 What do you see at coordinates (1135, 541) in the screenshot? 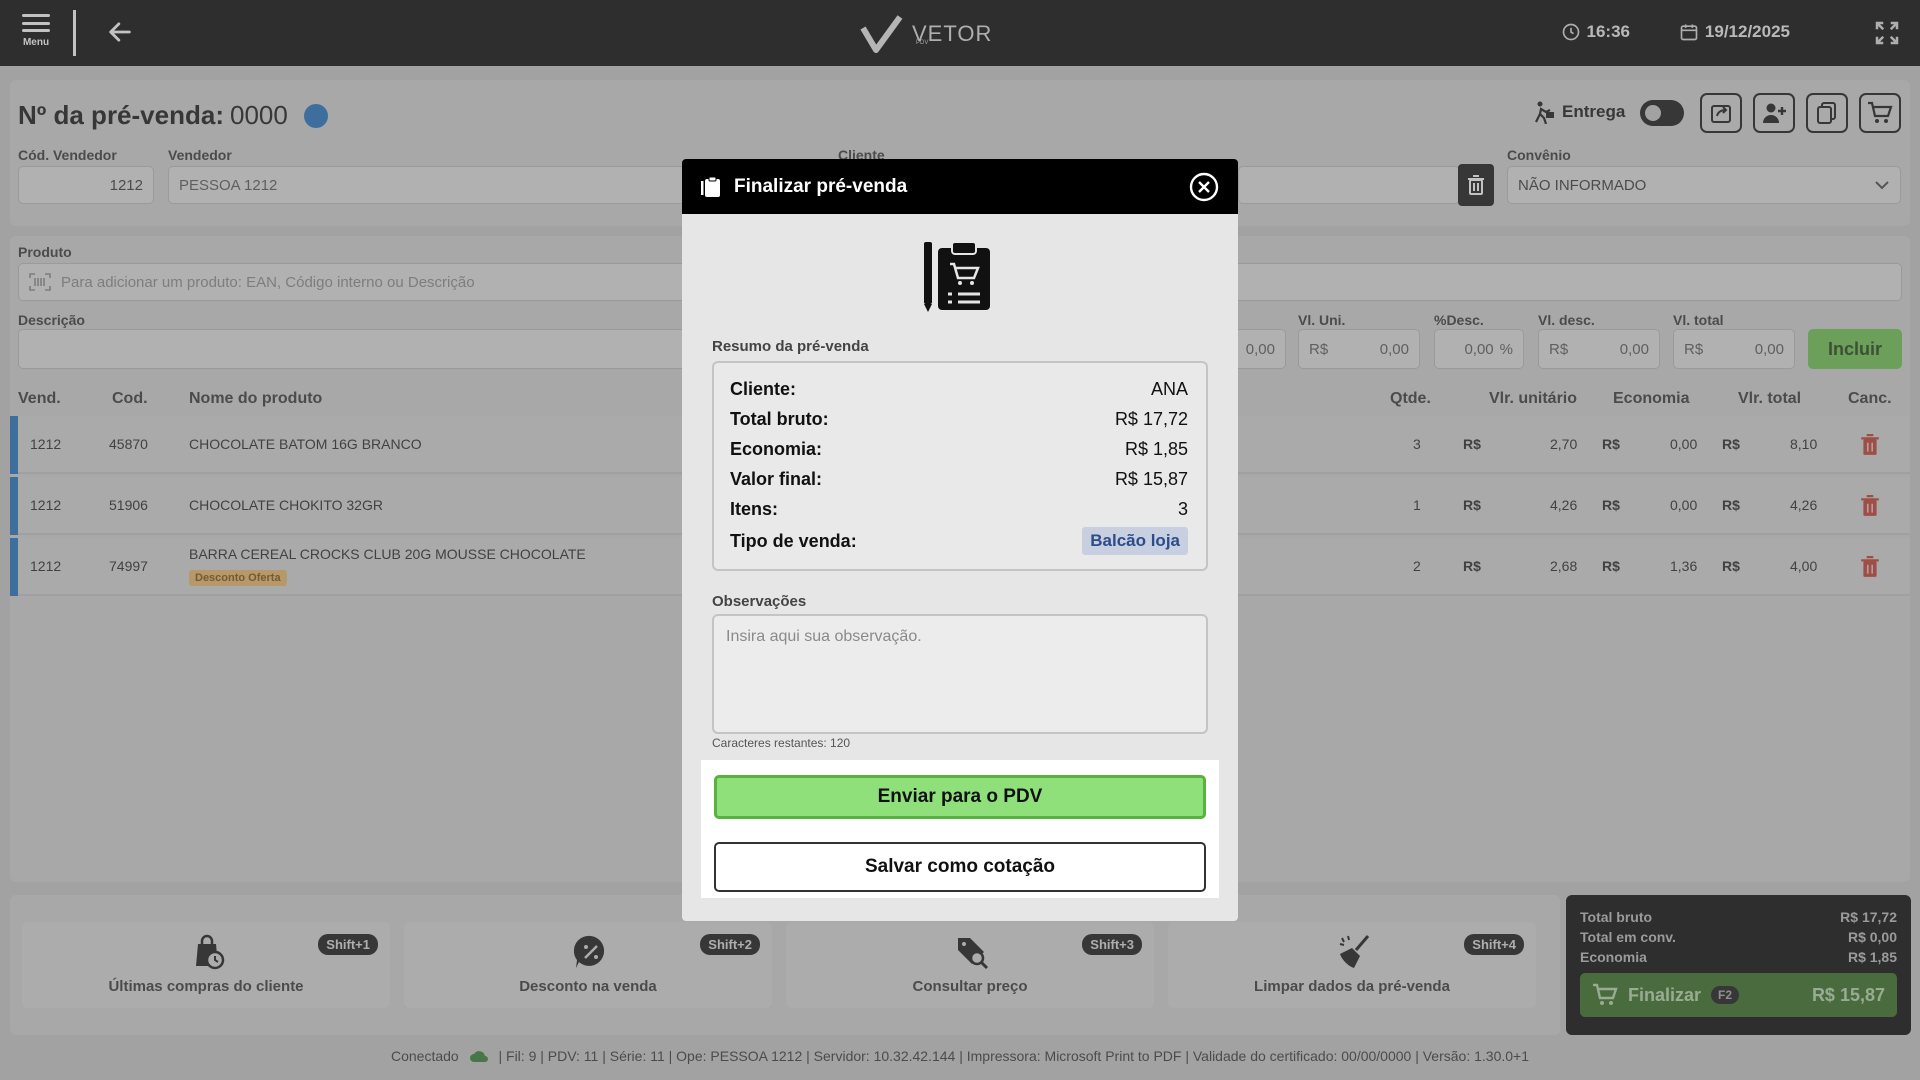
I see `sale-type-badge: Balcão loja` at bounding box center [1135, 541].